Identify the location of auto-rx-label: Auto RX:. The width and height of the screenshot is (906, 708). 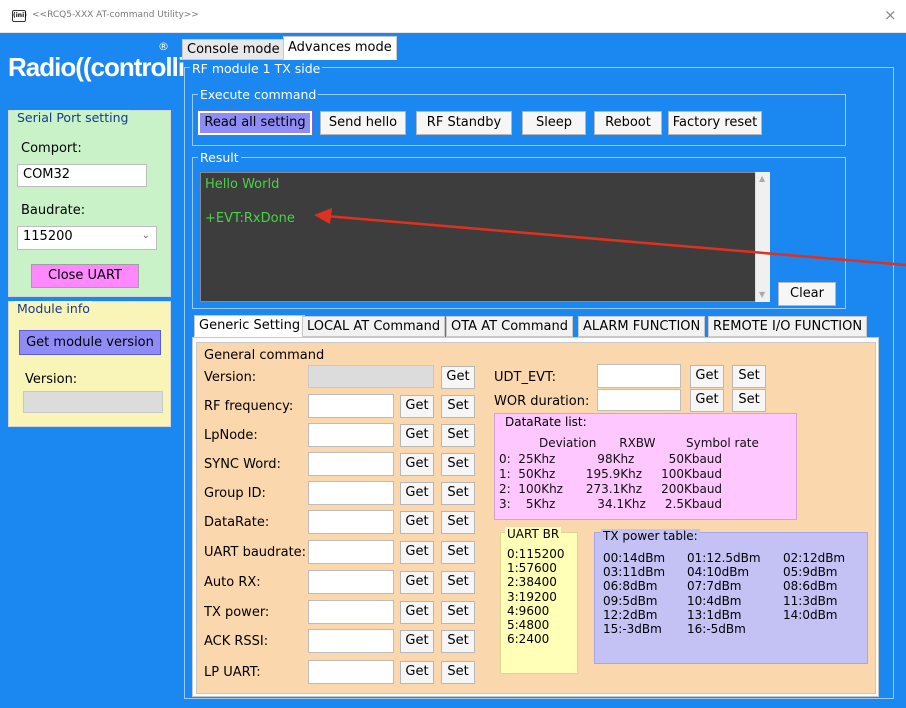
(232, 582).